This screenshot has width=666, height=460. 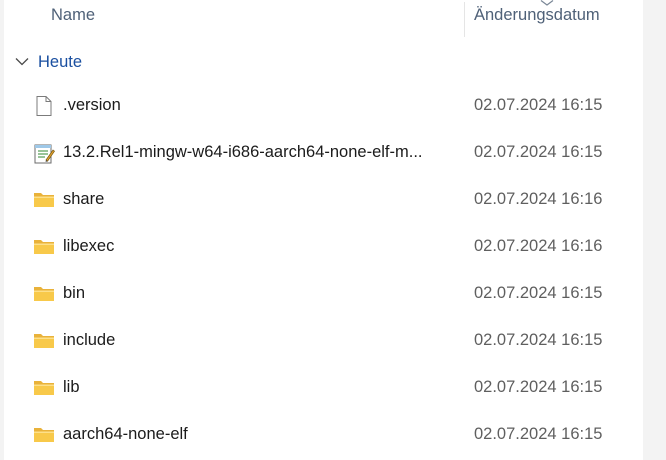 What do you see at coordinates (323, 63) in the screenshot?
I see `group-header-today: Heute` at bounding box center [323, 63].